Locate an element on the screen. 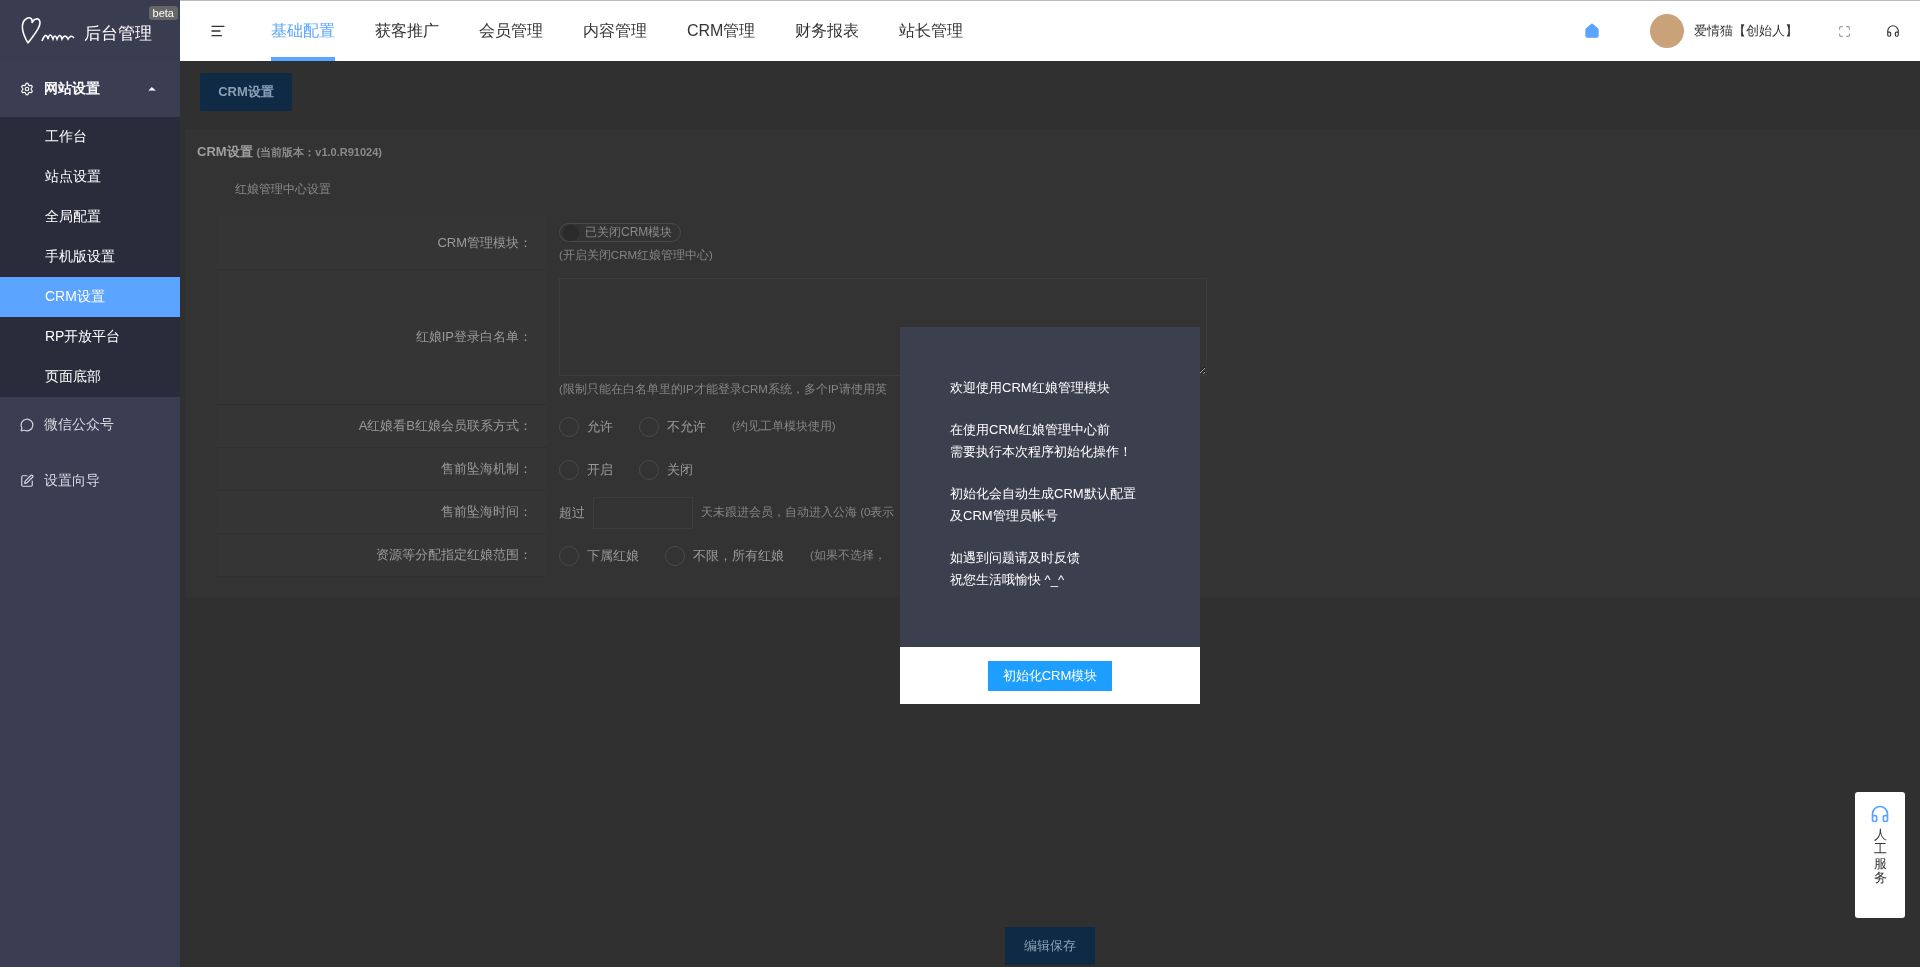 The image size is (1920, 967). modal-paragraph: 欢迎使用CRM红娘管理模块 is located at coordinates (1030, 388).